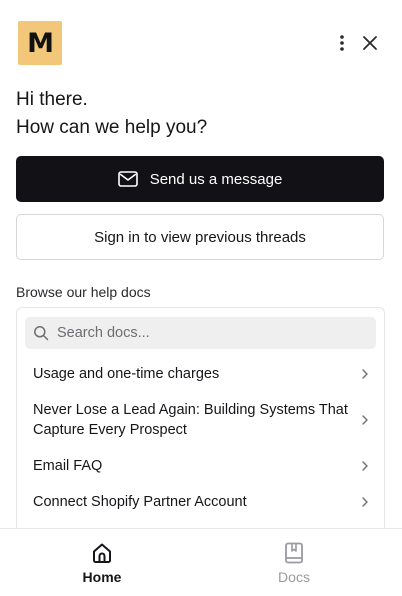 The width and height of the screenshot is (402, 596). Describe the element at coordinates (102, 577) in the screenshot. I see `tab-home-label: Home` at that location.